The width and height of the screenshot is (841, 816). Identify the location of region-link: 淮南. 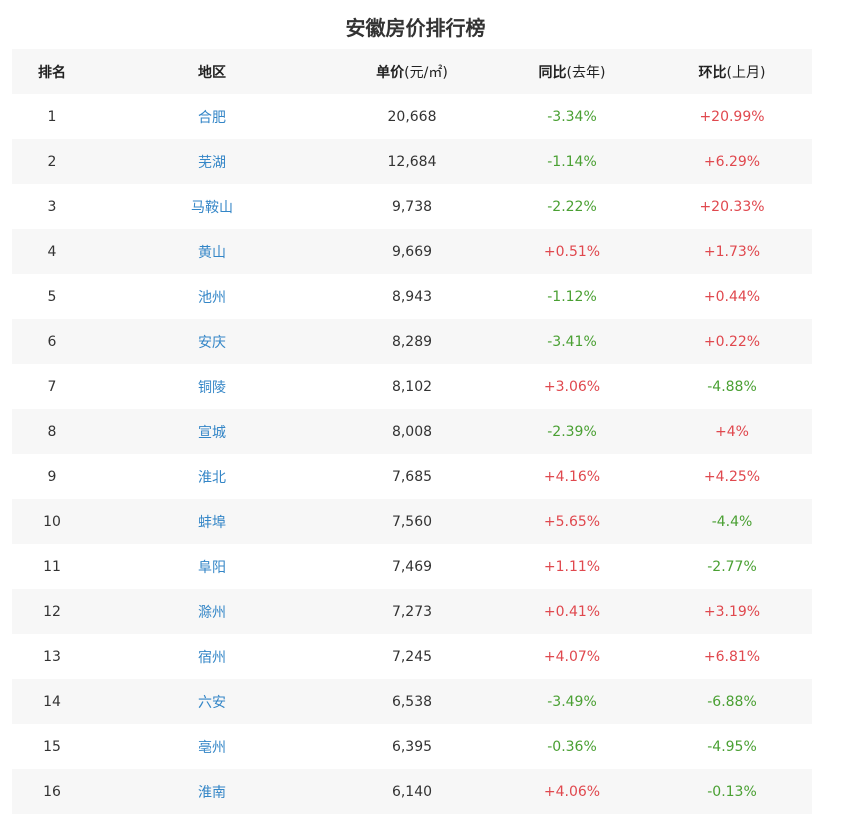
(212, 792).